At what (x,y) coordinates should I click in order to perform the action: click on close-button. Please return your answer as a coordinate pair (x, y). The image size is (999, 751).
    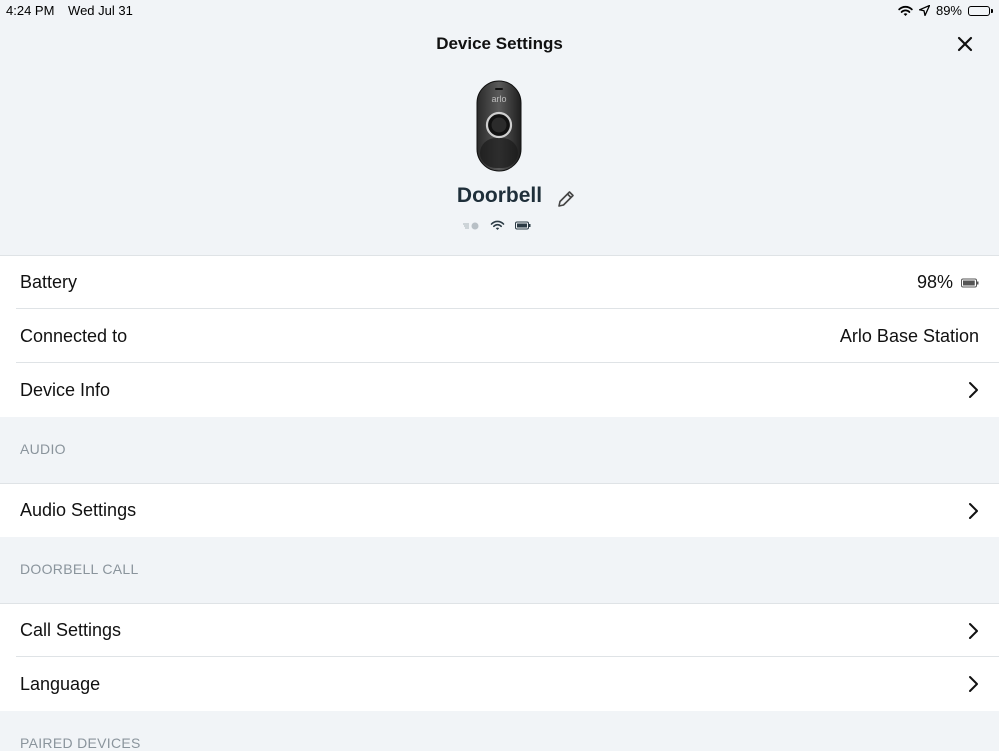
    Looking at the image, I should click on (965, 44).